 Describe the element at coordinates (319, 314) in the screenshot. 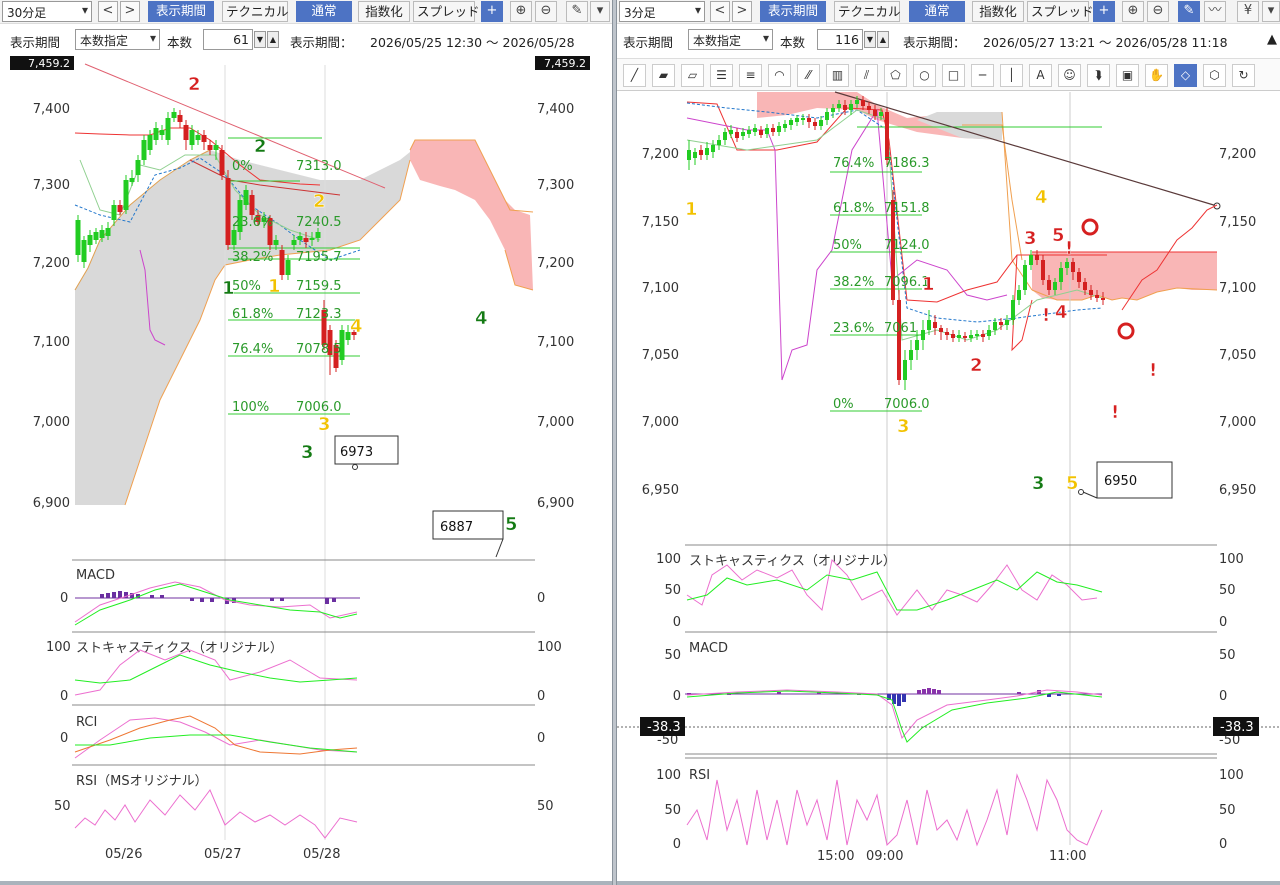

I see `fib-value: 7123.3` at that location.